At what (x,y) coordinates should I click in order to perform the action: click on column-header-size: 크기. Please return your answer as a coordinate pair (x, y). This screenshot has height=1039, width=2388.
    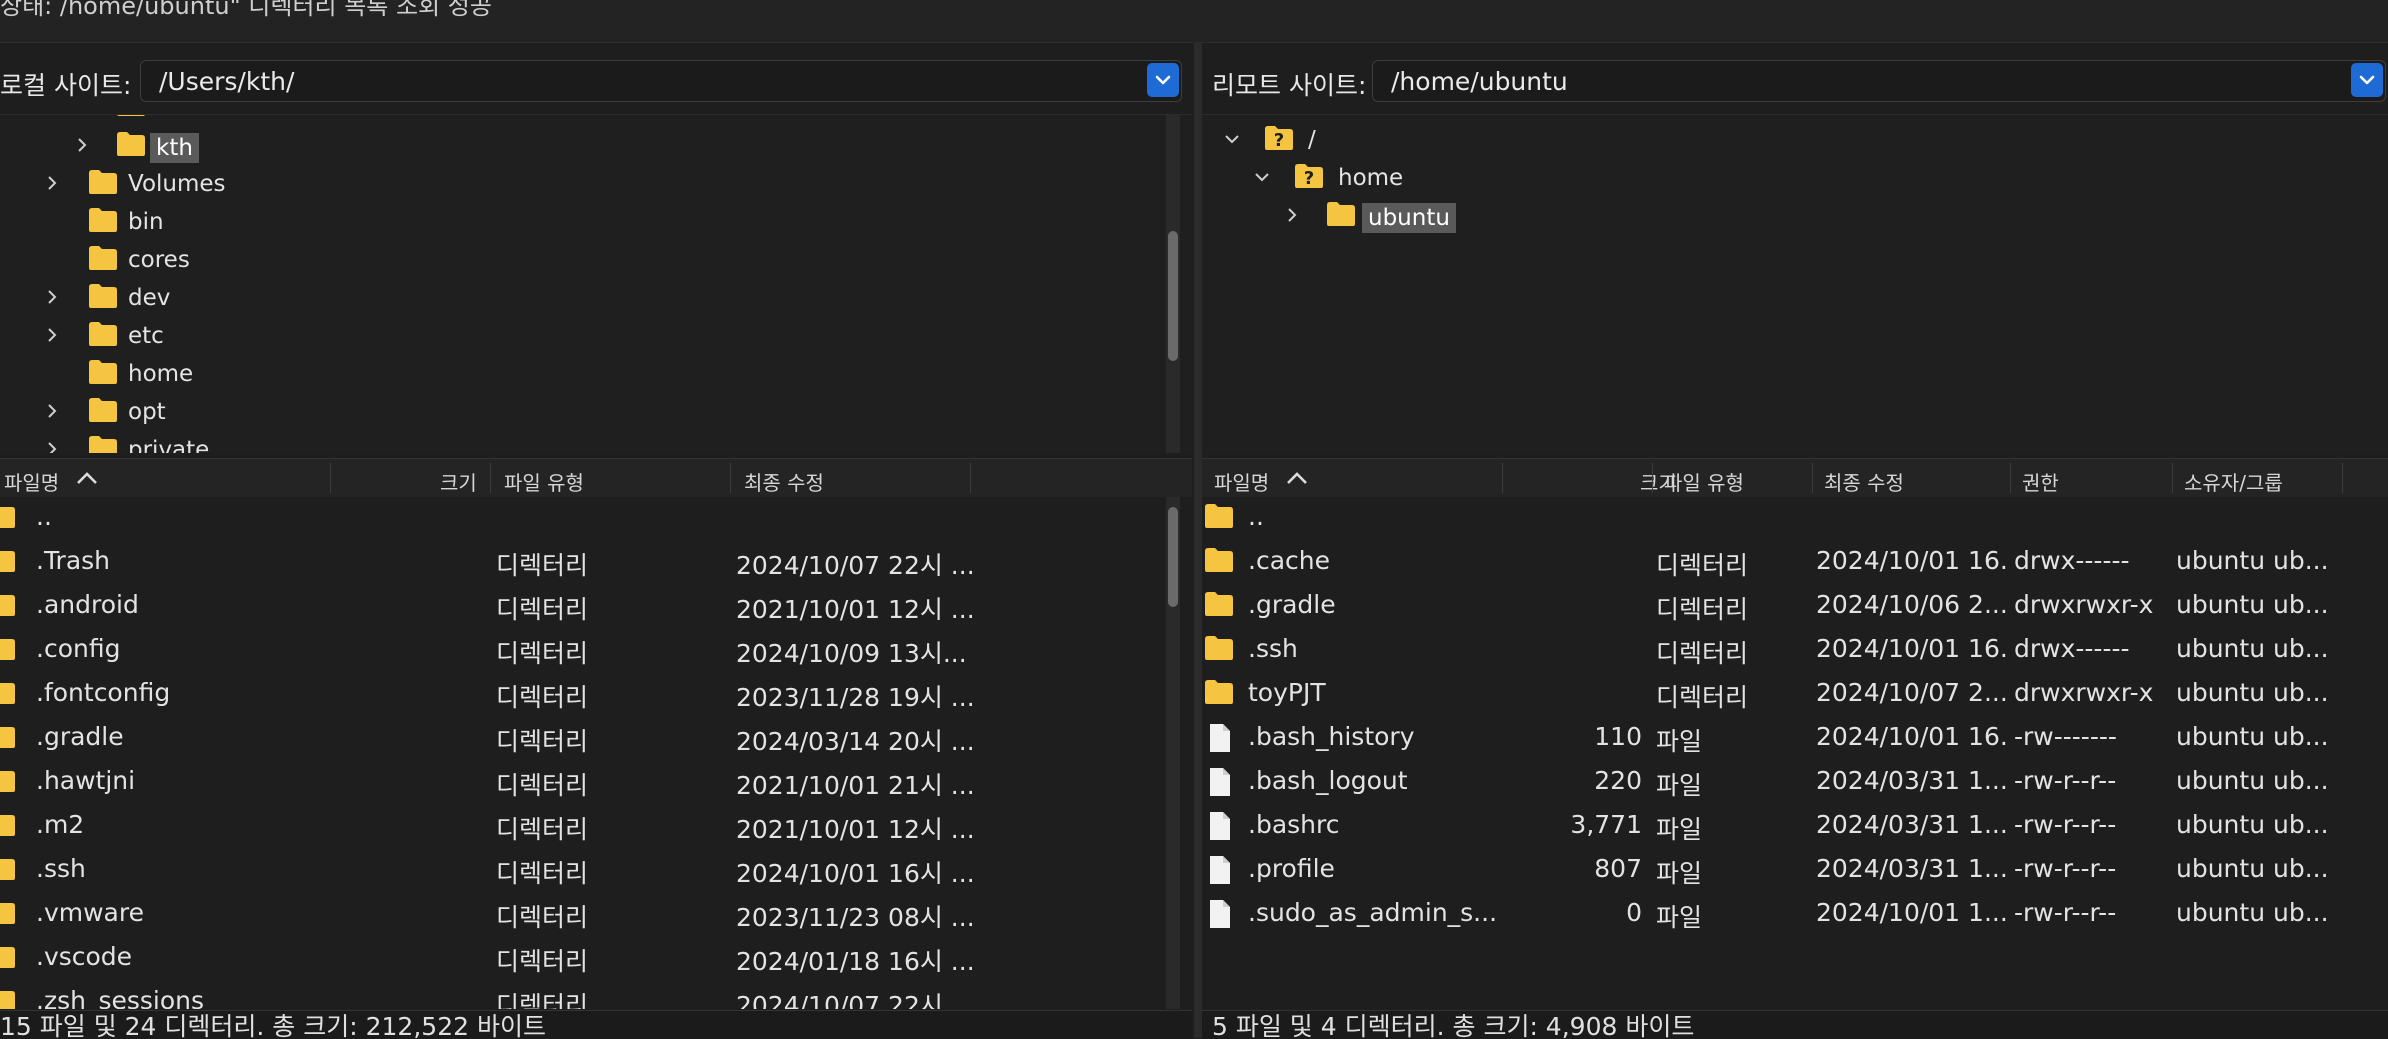
    Looking at the image, I should click on (458, 481).